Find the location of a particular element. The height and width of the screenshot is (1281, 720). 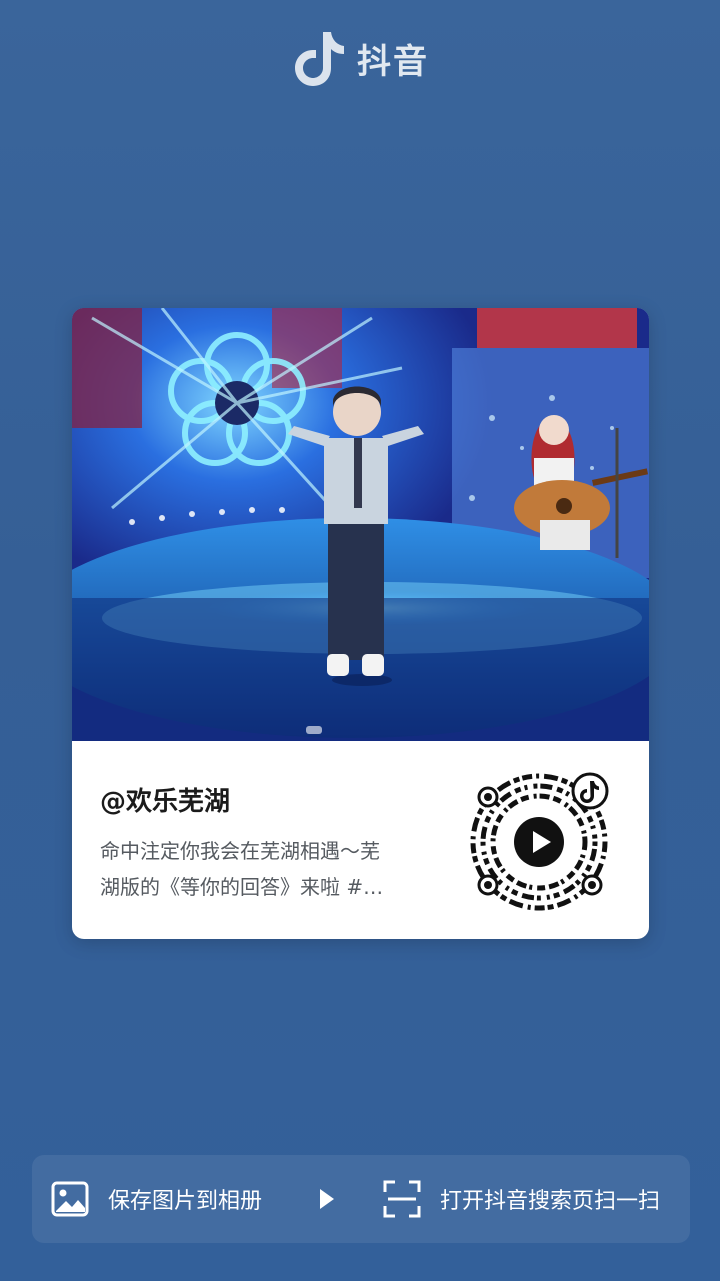

brand-name: 抖音 is located at coordinates (393, 61).